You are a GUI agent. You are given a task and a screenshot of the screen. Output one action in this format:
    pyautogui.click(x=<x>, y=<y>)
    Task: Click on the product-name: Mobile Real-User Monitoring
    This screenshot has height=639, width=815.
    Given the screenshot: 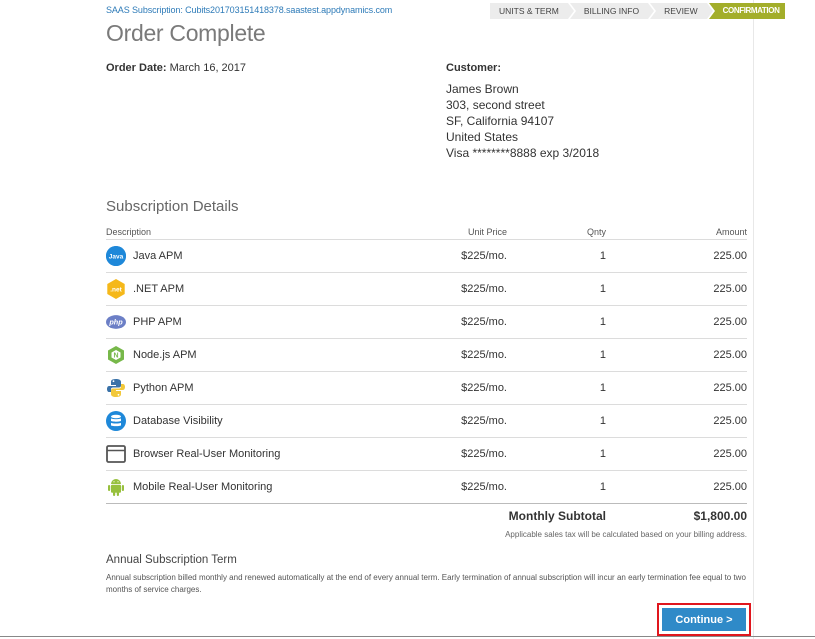 What is the action you would take?
    pyautogui.click(x=203, y=487)
    